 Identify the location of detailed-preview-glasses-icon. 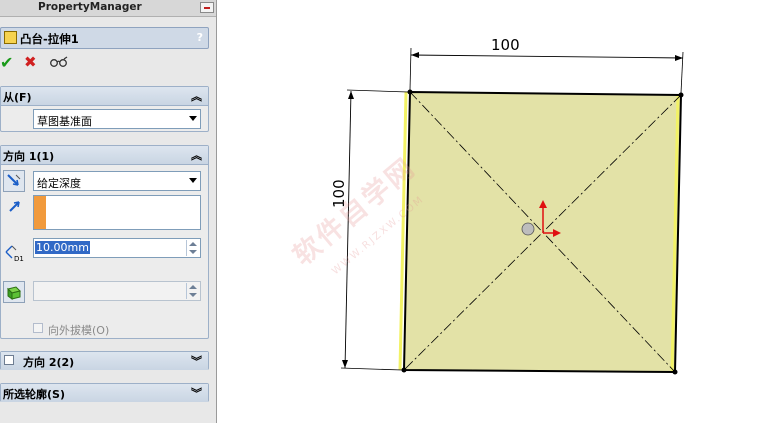
(59, 62).